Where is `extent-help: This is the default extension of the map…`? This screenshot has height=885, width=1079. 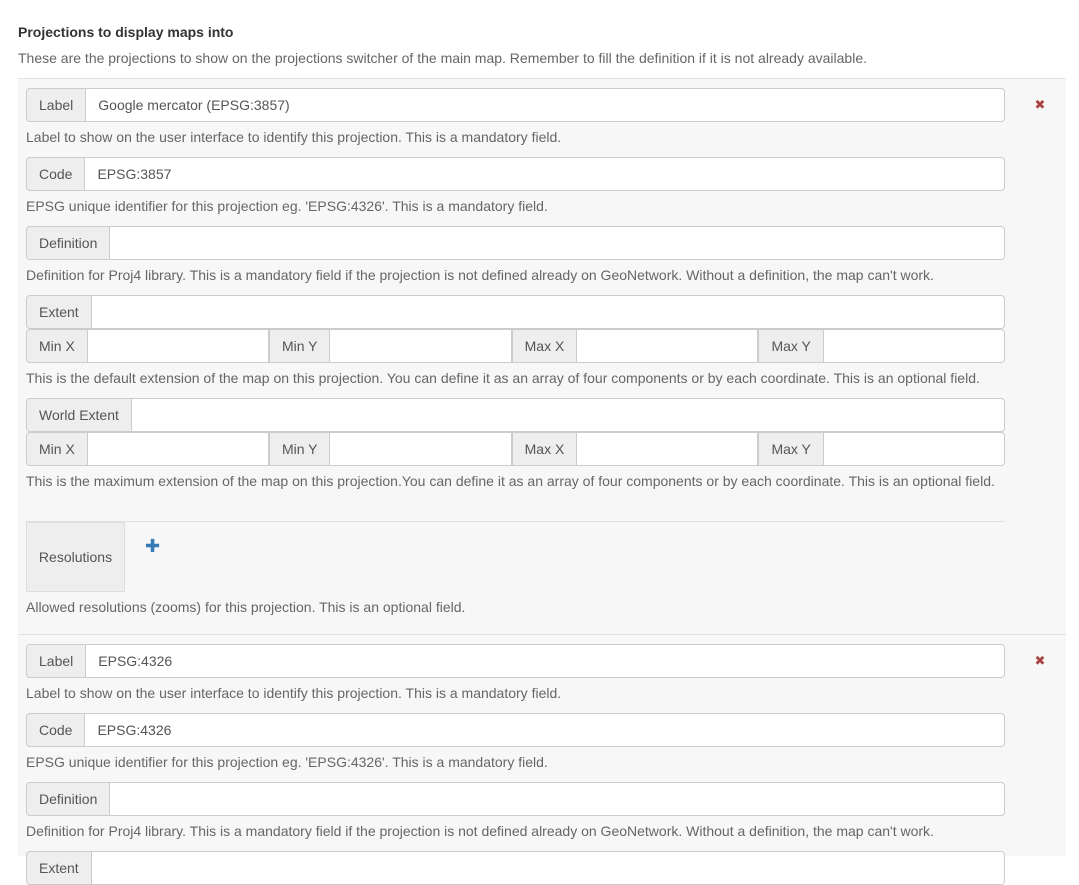 extent-help: This is the default extension of the map… is located at coordinates (503, 378).